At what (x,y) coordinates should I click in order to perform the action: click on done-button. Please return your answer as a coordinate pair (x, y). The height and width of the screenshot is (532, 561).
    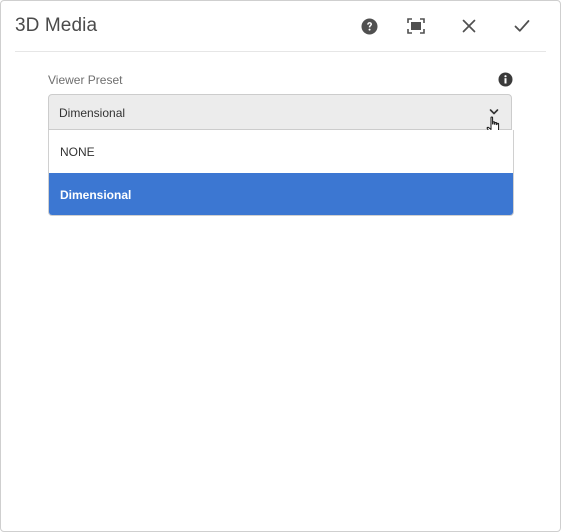
    Looking at the image, I should click on (522, 26).